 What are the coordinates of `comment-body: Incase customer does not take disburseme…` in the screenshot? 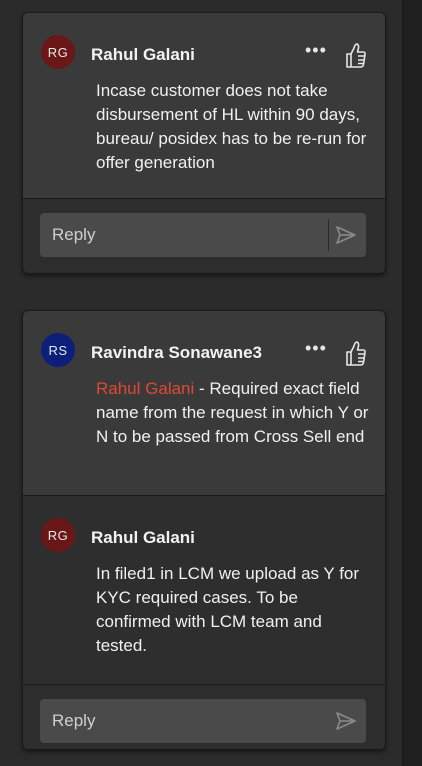 It's located at (231, 126).